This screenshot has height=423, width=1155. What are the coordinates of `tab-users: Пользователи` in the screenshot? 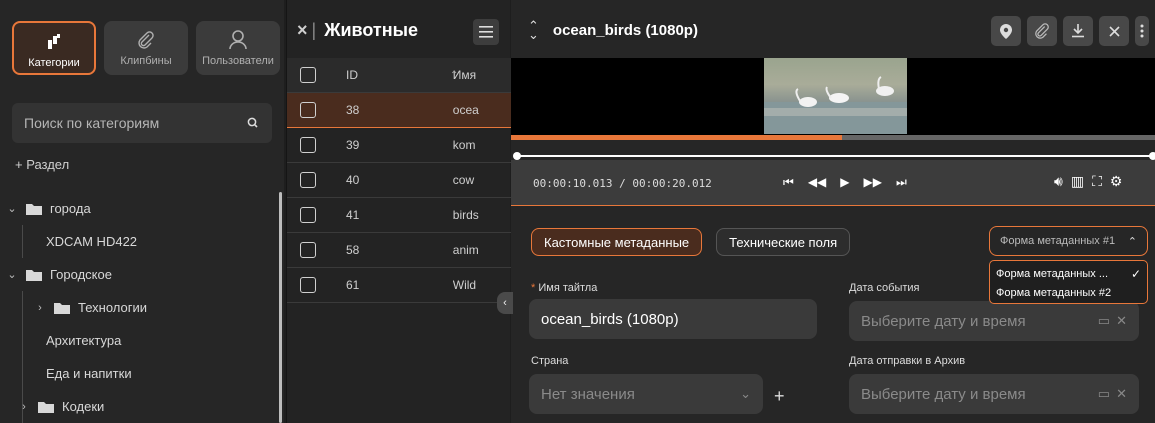 It's located at (238, 48).